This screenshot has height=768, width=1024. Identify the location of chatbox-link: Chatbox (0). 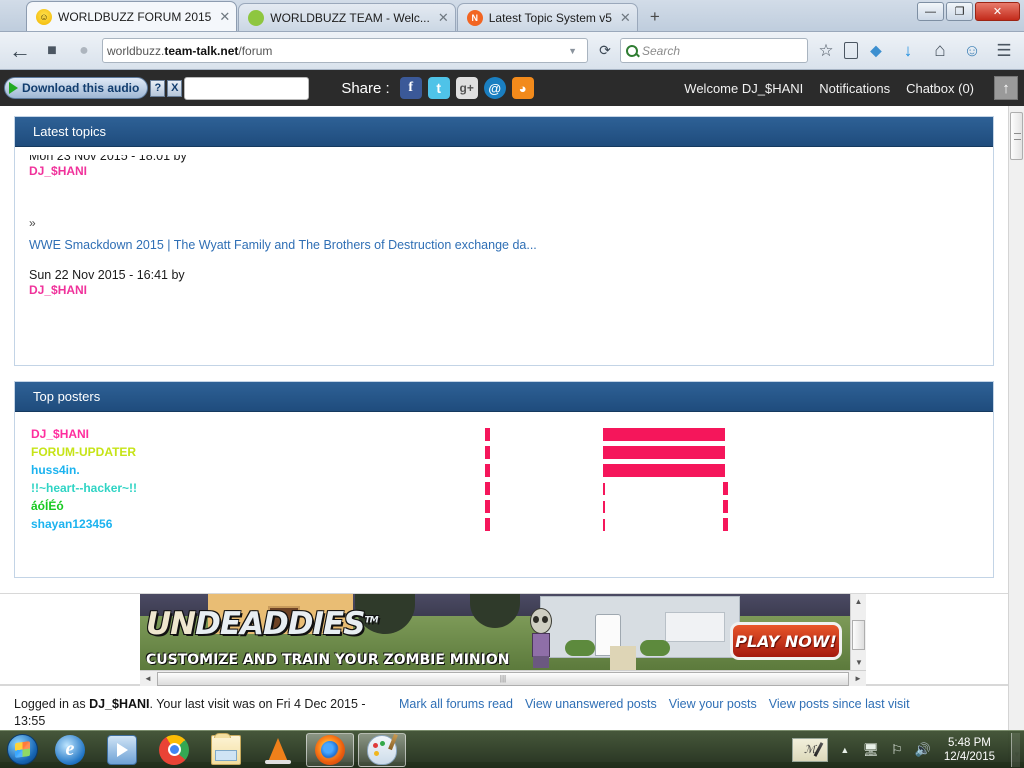
(940, 88).